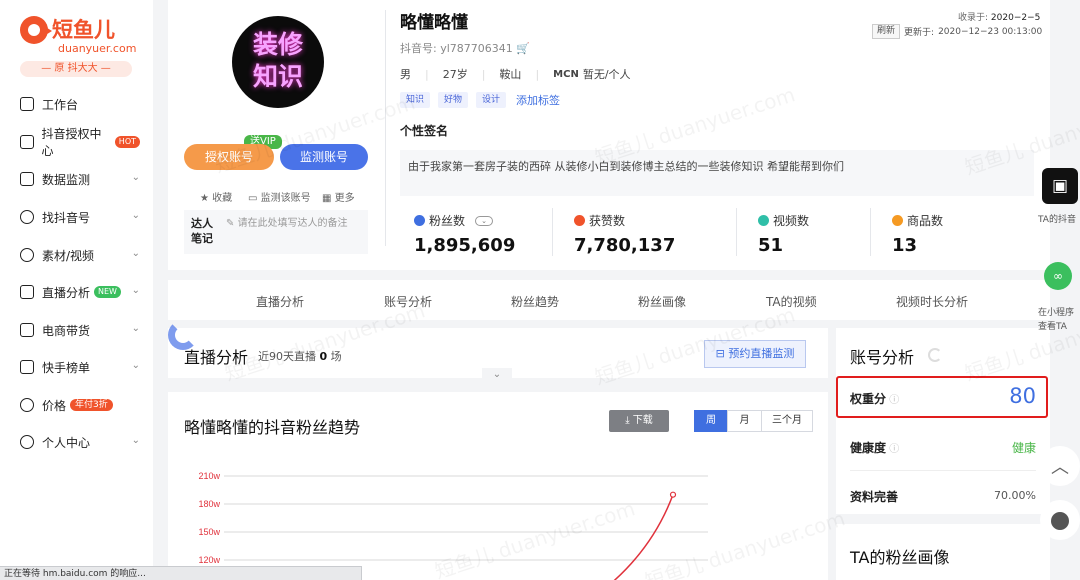 This screenshot has width=1080, height=580. Describe the element at coordinates (276, 232) in the screenshot. I see `note-box: 达人 笔记 ✎ 请在此处填写达人的备注` at that location.